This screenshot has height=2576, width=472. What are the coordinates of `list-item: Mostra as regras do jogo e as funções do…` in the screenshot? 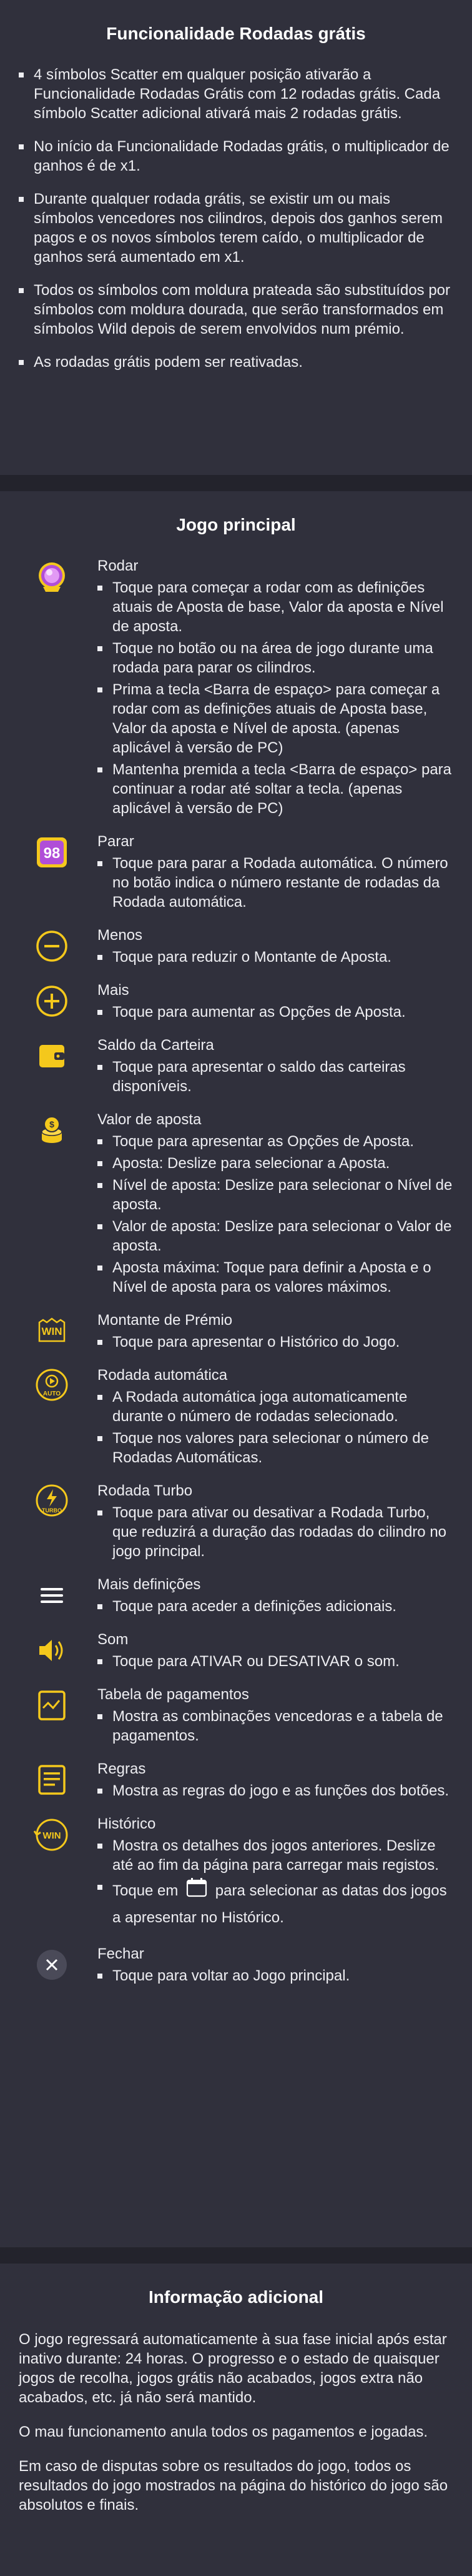 It's located at (276, 1790).